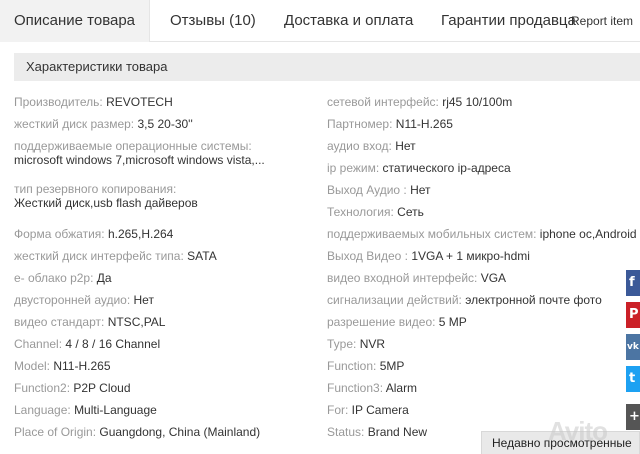 The height and width of the screenshot is (454, 640). What do you see at coordinates (477, 124) in the screenshot?
I see `spec-row: Партномер: N11-H.265` at bounding box center [477, 124].